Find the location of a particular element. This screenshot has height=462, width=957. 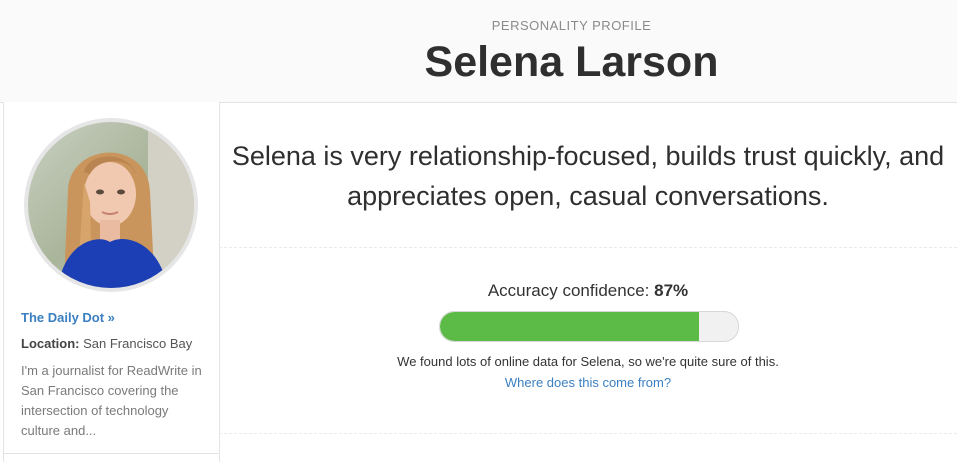

sidebar-divider is located at coordinates (111, 453).